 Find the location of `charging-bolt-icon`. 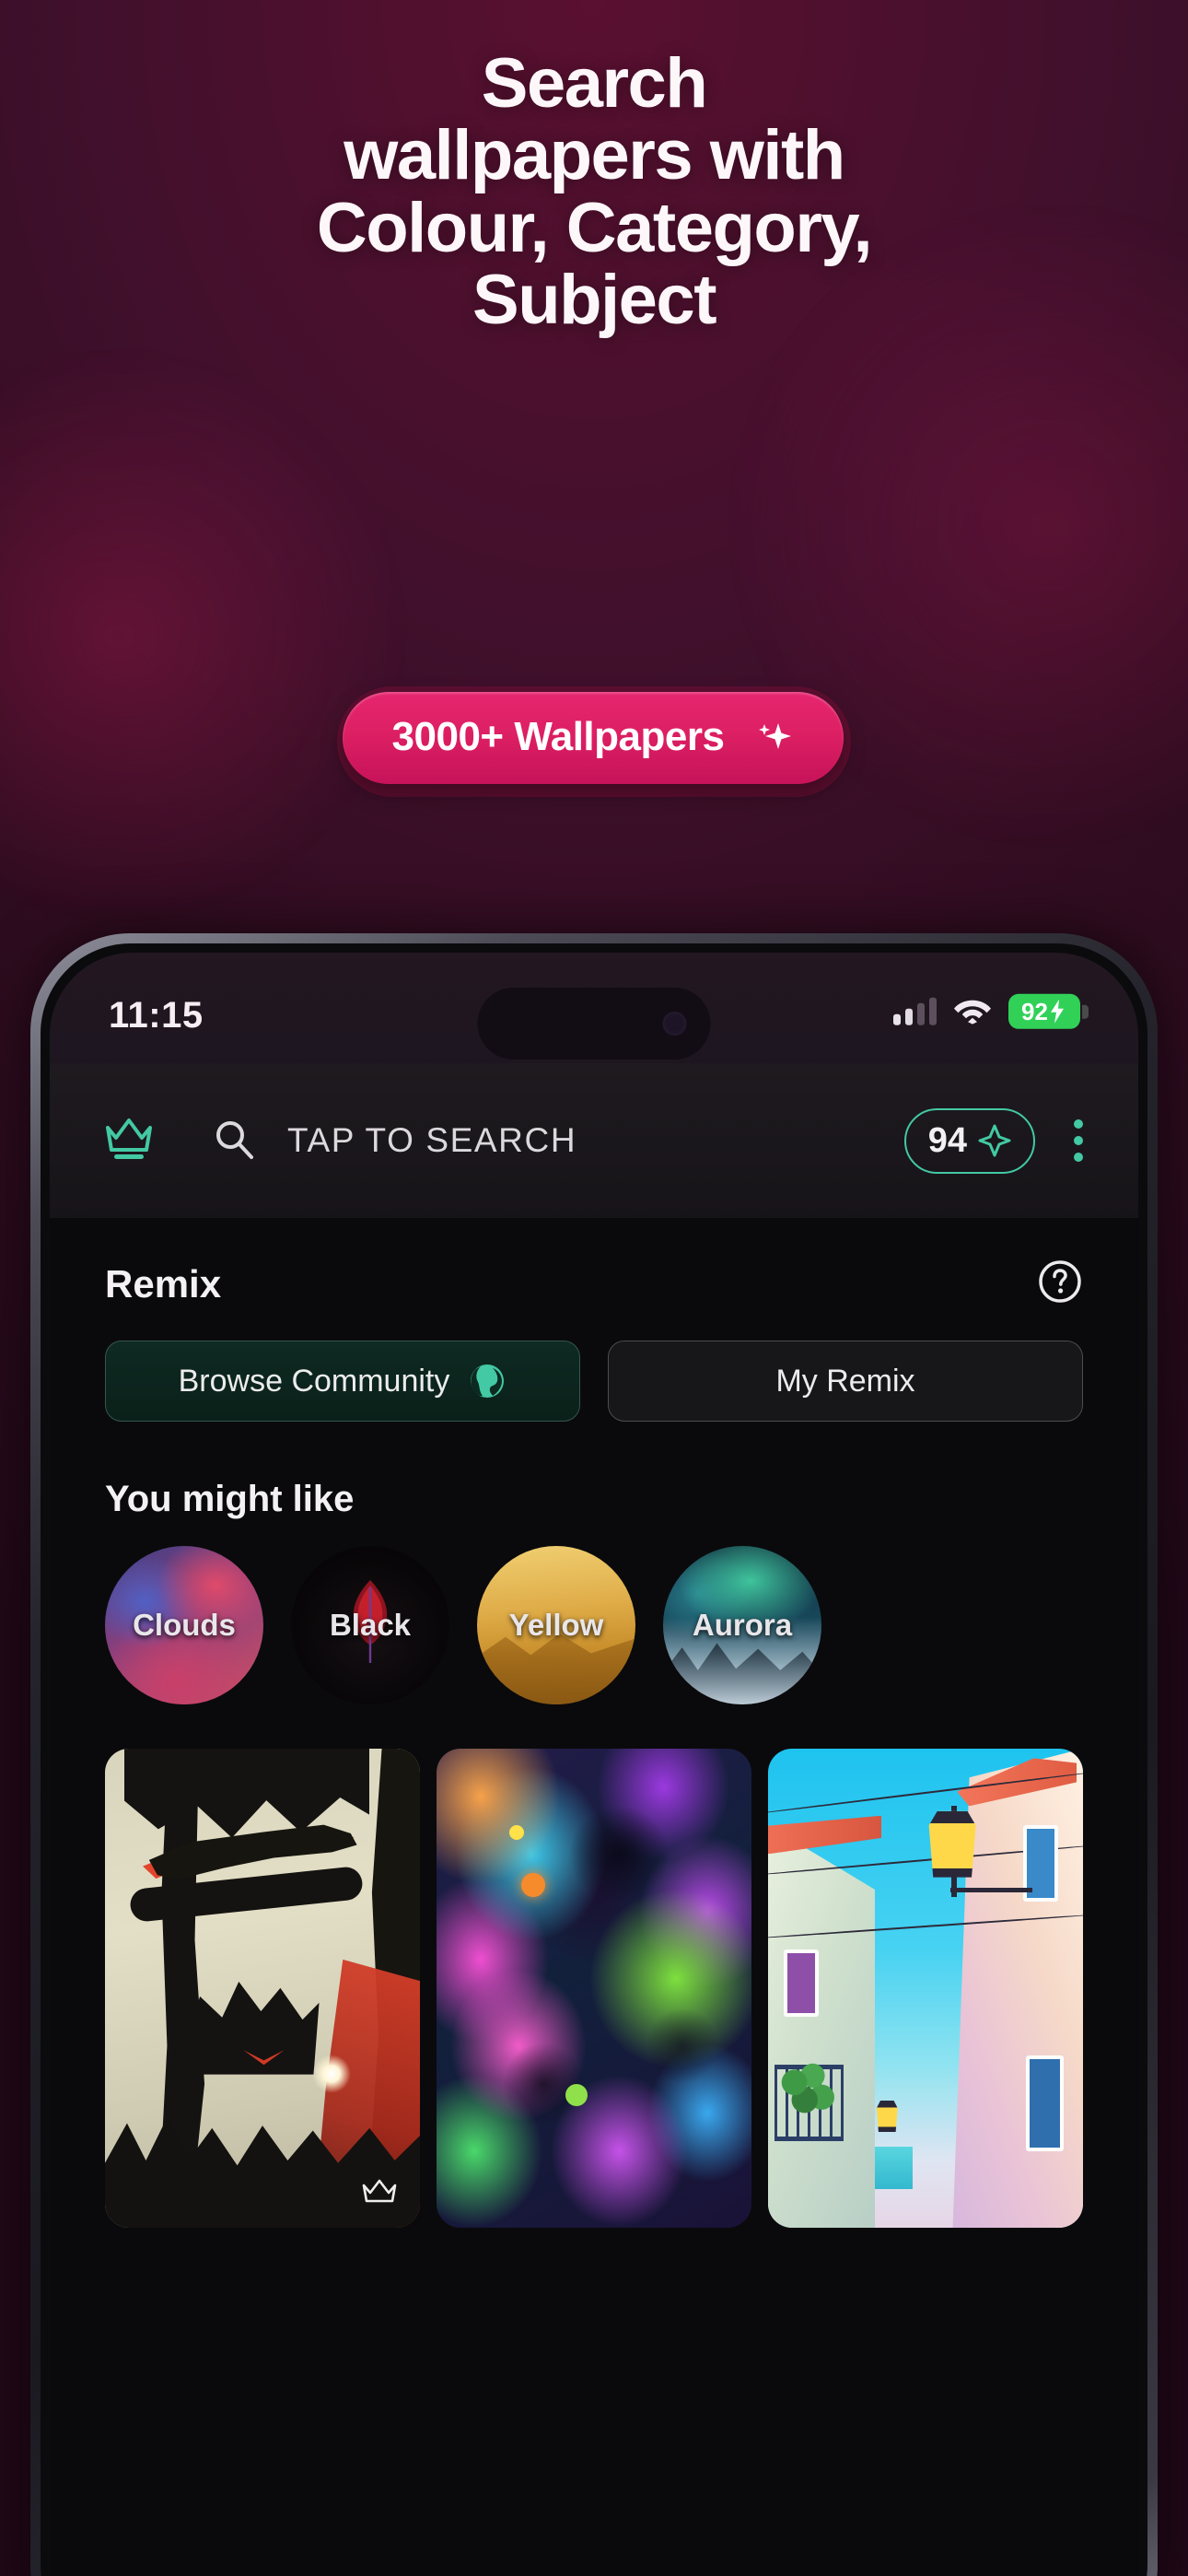

charging-bolt-icon is located at coordinates (1057, 1011).